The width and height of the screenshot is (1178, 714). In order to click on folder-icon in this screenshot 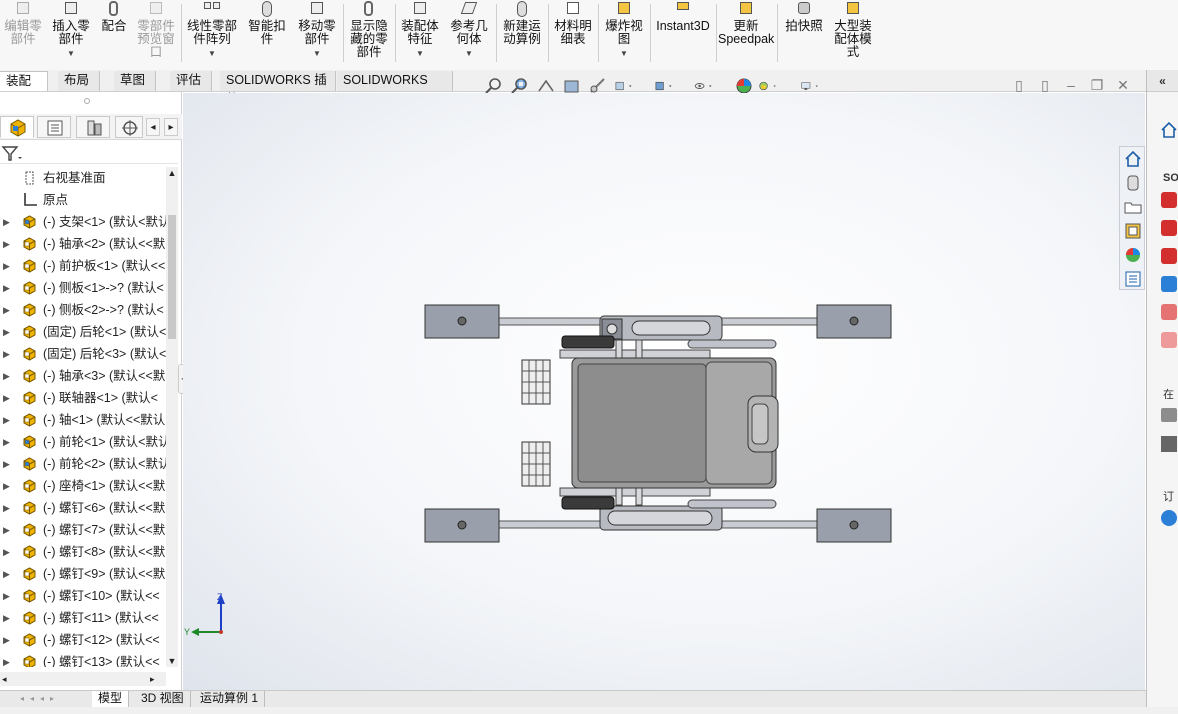, I will do `click(1133, 207)`.